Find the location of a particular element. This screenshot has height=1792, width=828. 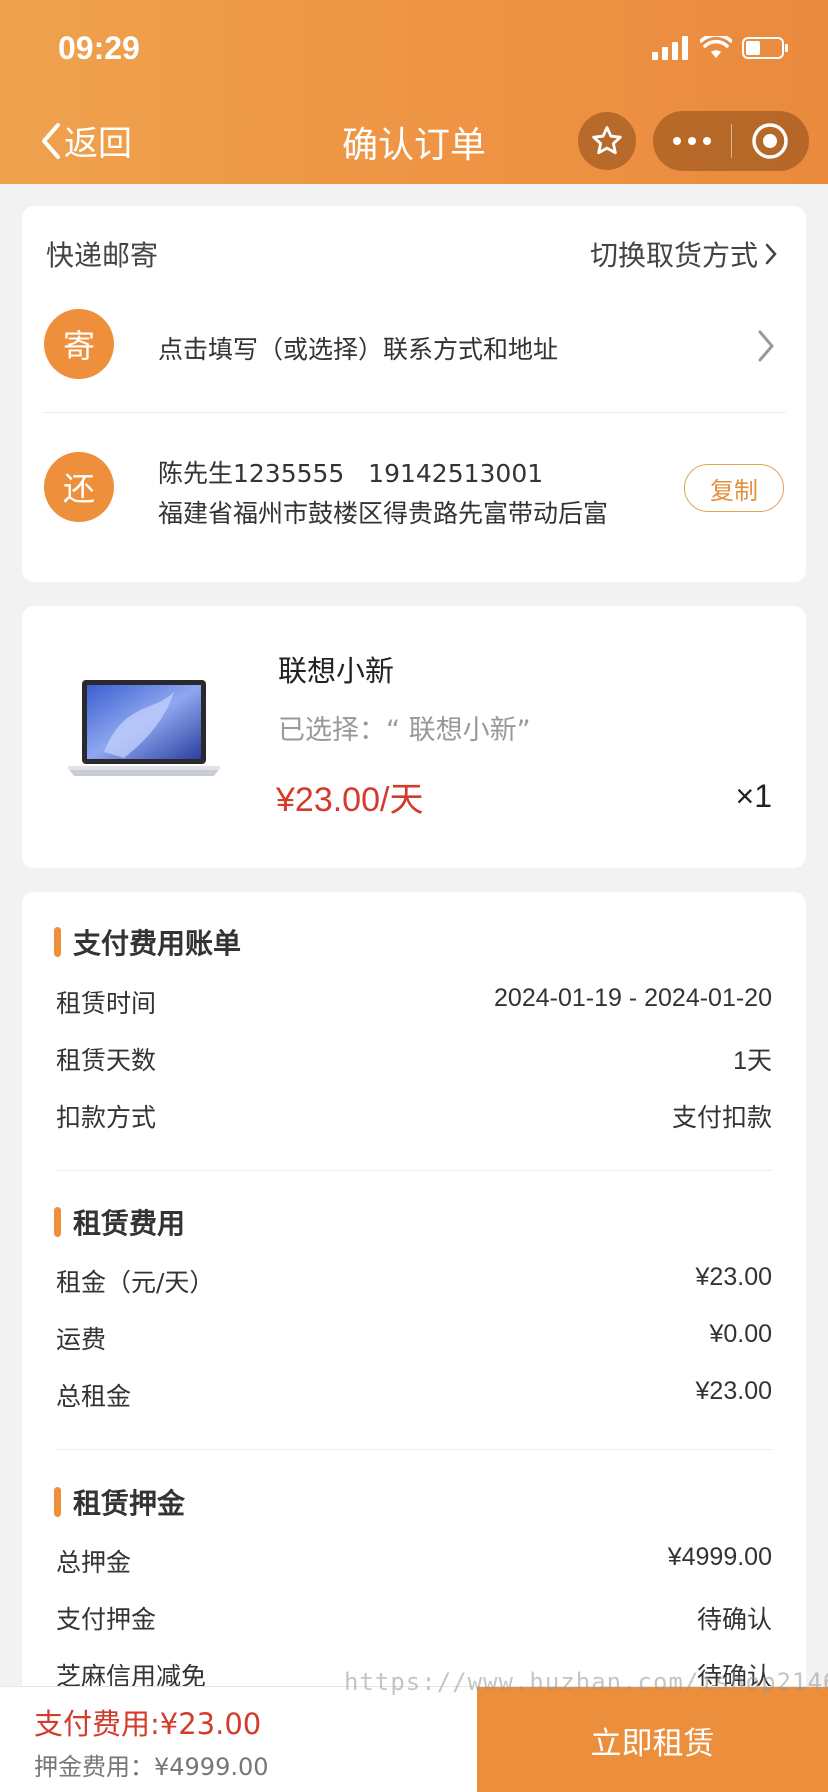

bill-row-value: ¥4999.00 is located at coordinates (719, 1557).